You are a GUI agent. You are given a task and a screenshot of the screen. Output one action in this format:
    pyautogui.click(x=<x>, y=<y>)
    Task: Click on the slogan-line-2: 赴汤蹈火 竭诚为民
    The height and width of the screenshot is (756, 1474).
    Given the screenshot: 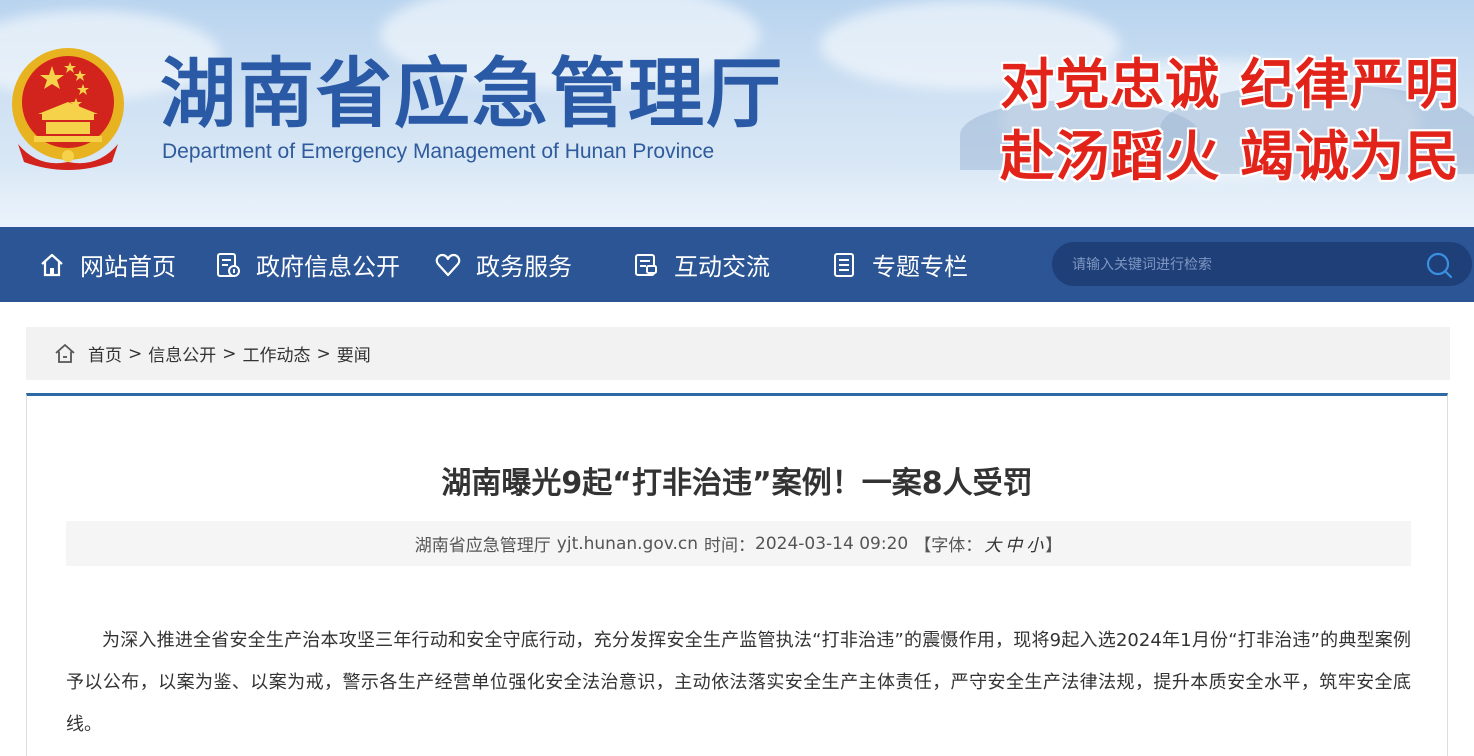 What is the action you would take?
    pyautogui.click(x=1230, y=156)
    